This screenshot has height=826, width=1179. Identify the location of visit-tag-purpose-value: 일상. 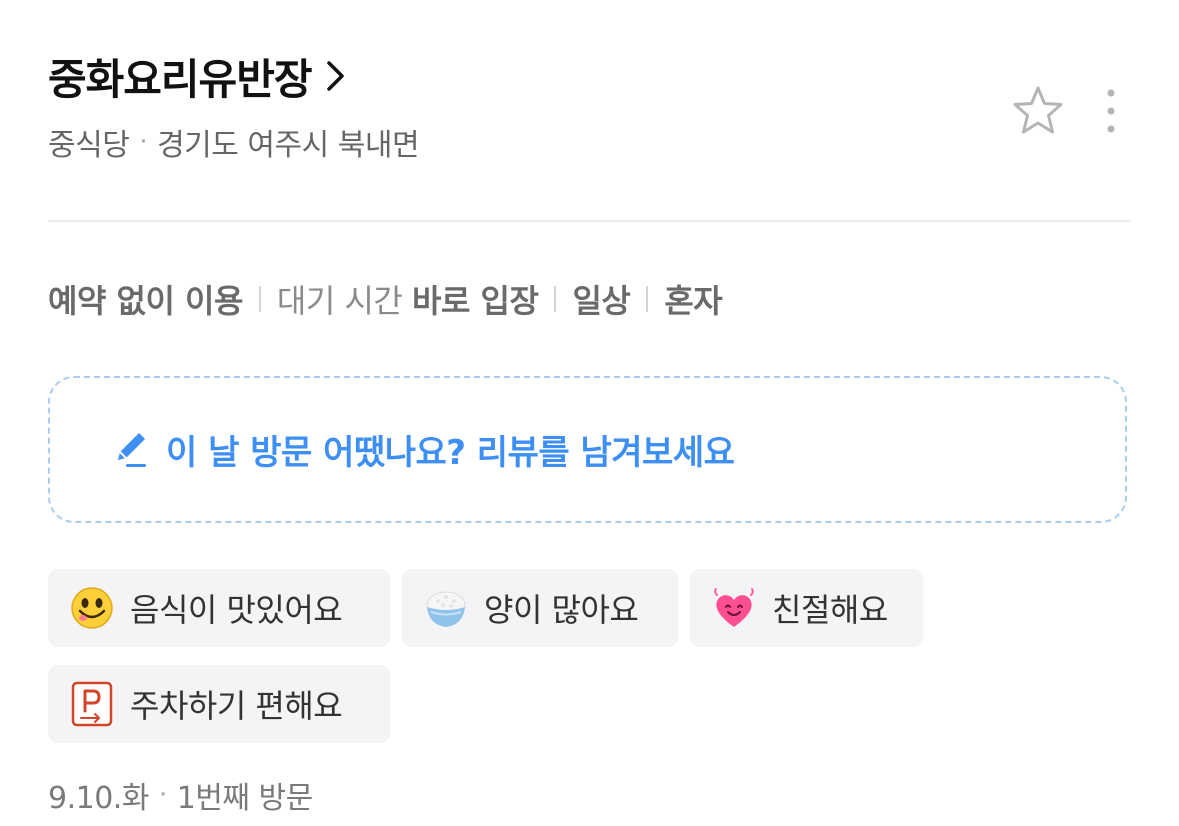
(601, 301).